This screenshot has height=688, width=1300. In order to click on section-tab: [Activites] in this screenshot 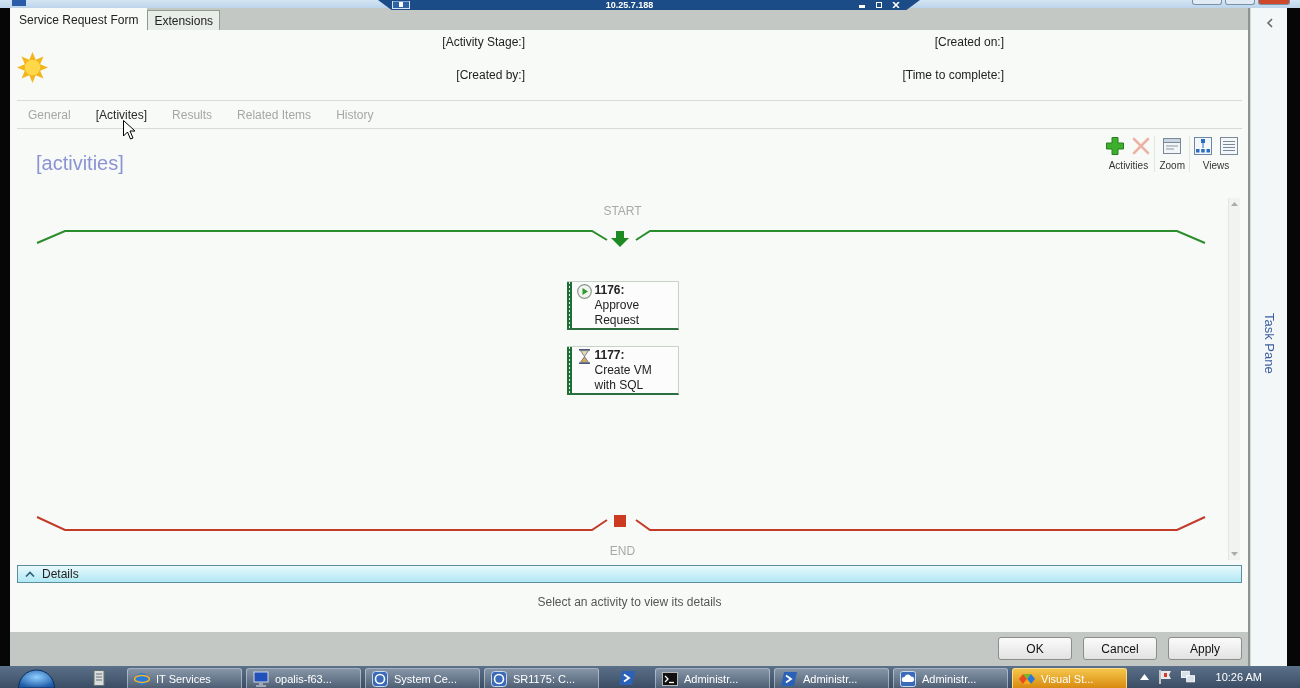, I will do `click(121, 114)`.